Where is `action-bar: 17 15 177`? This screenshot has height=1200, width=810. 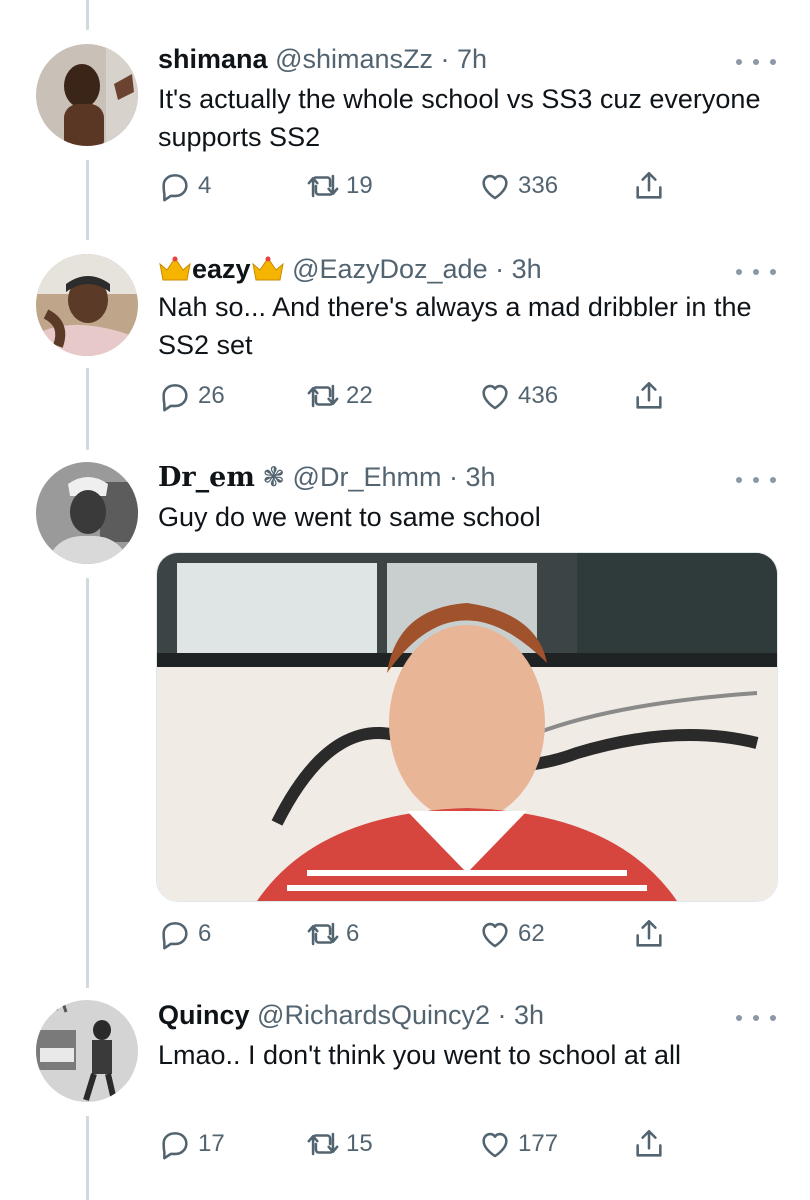
action-bar: 17 15 177 is located at coordinates (418, 1144).